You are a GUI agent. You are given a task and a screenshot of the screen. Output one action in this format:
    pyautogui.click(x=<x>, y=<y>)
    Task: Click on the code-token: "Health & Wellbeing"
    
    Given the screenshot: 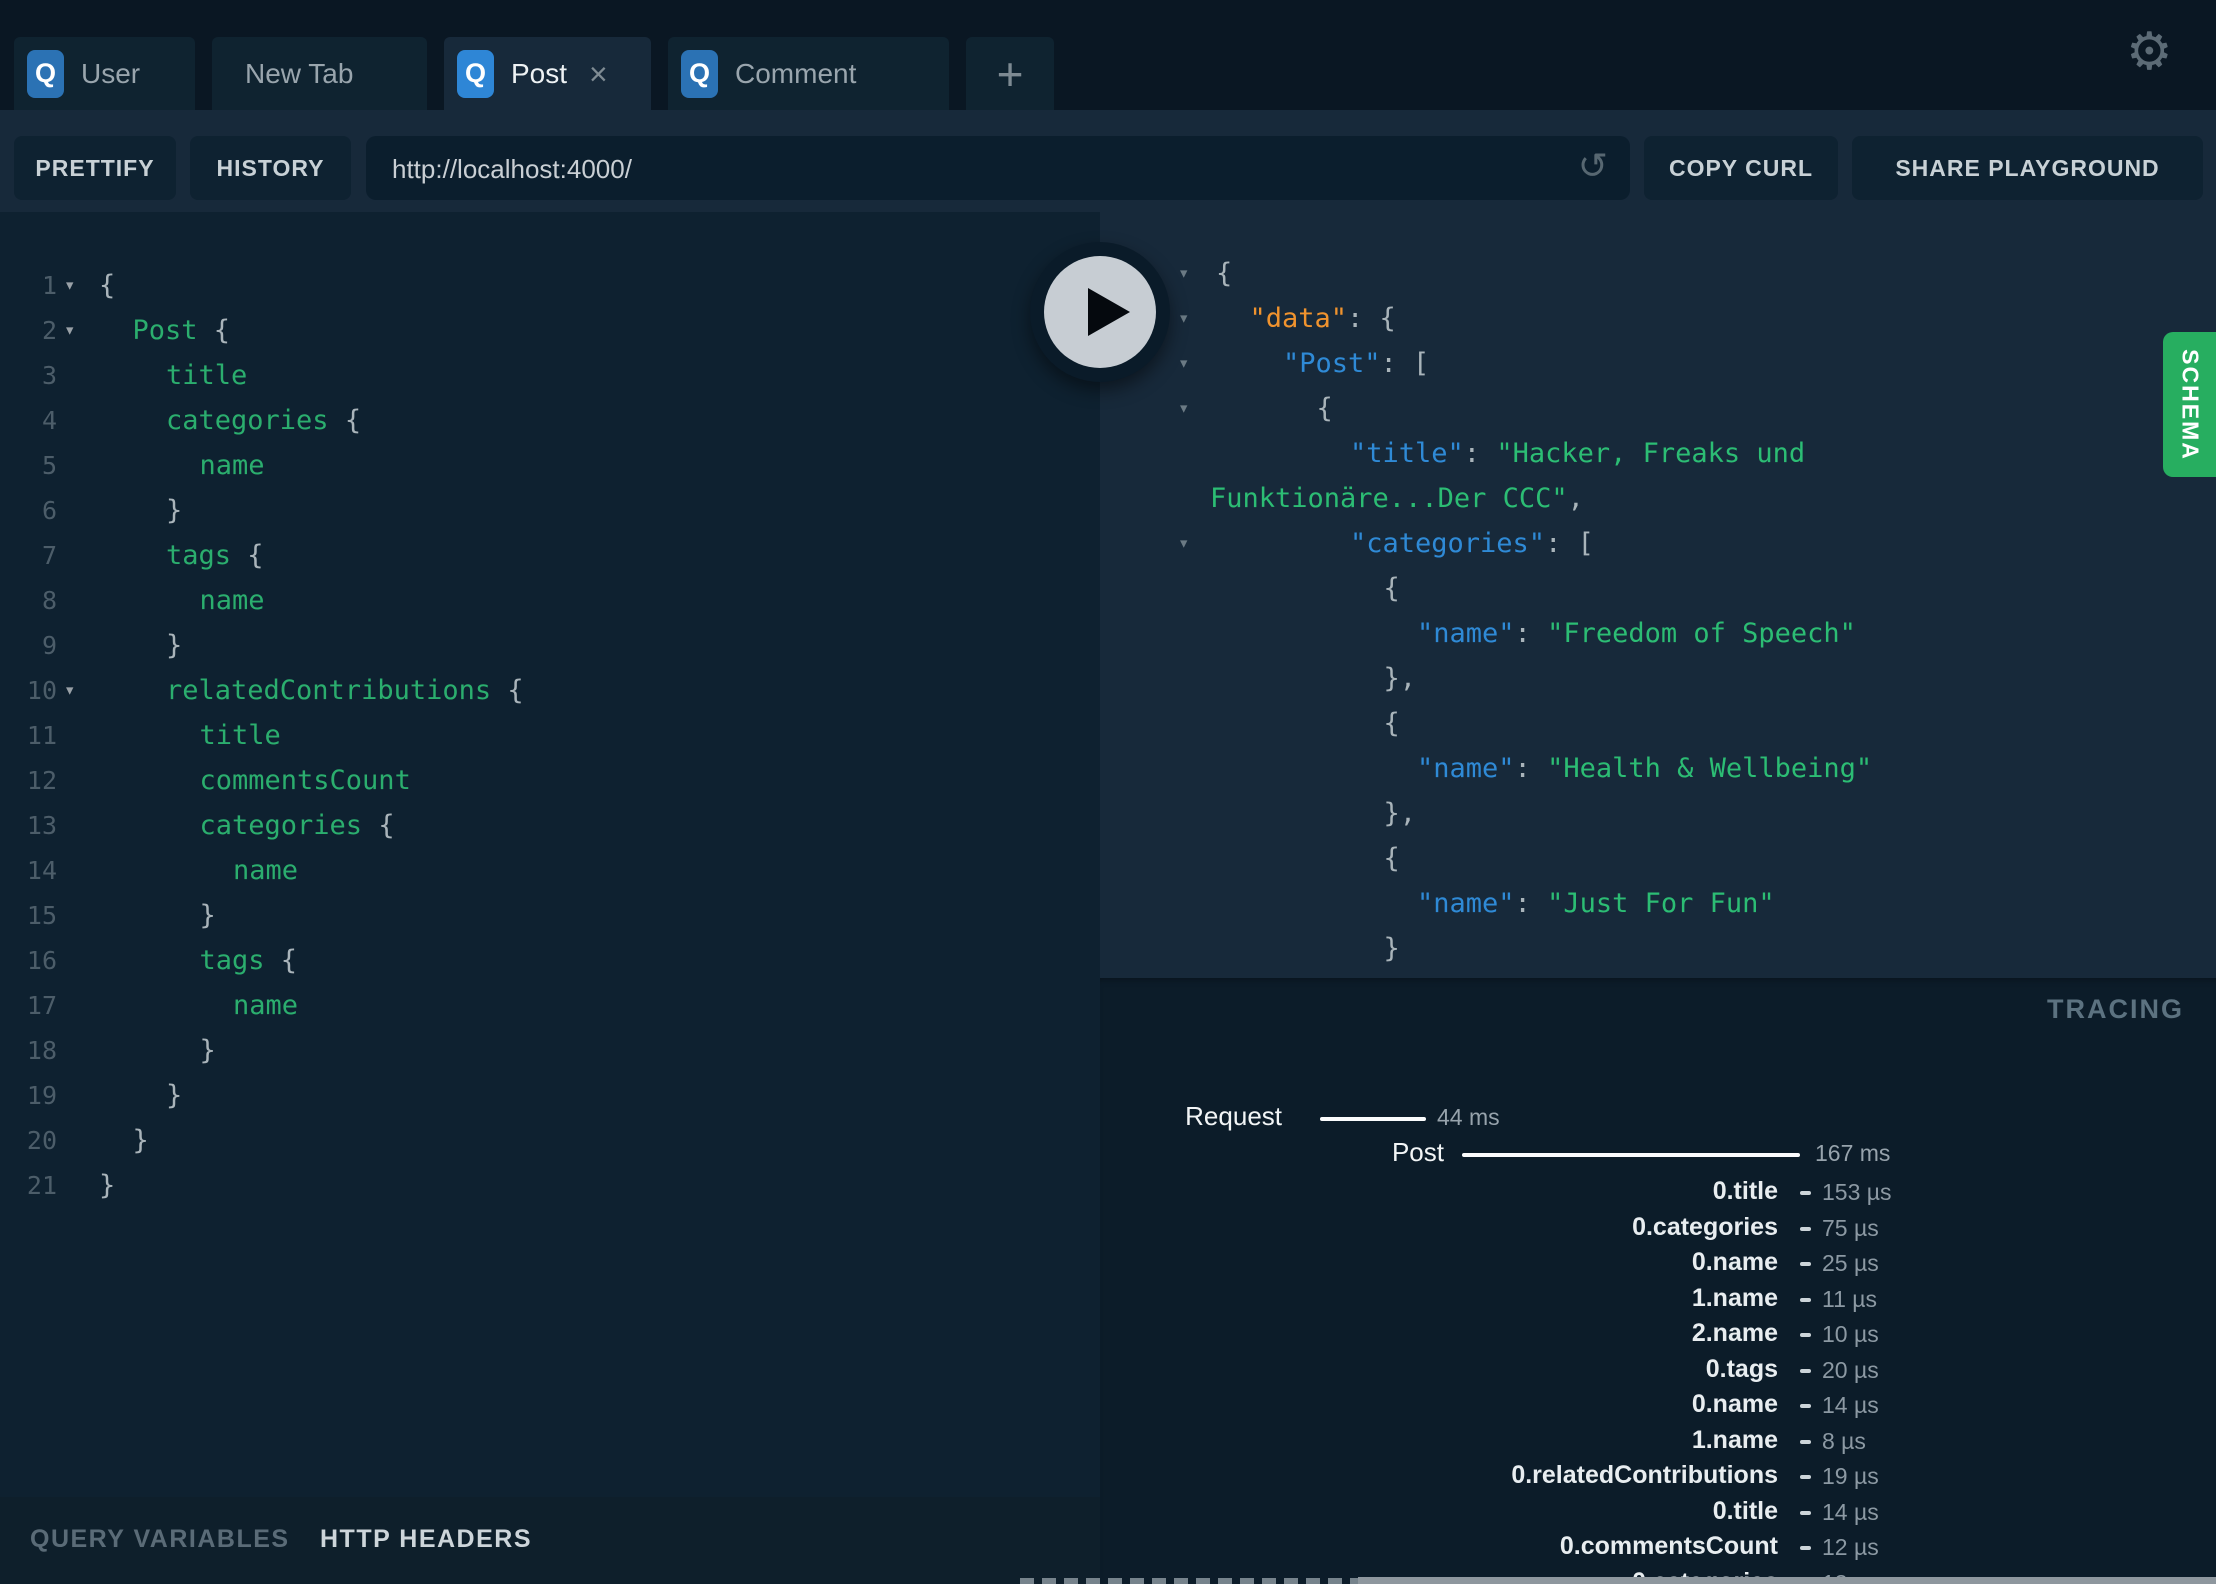 What is the action you would take?
    pyautogui.click(x=1710, y=768)
    